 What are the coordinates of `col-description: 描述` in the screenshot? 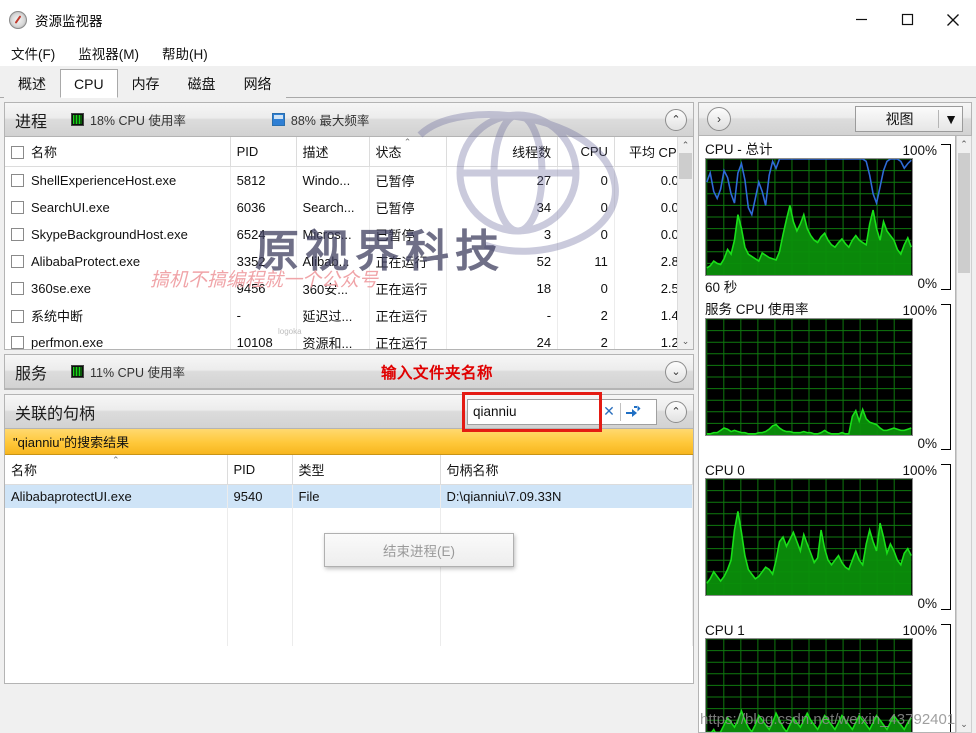 It's located at (333, 152).